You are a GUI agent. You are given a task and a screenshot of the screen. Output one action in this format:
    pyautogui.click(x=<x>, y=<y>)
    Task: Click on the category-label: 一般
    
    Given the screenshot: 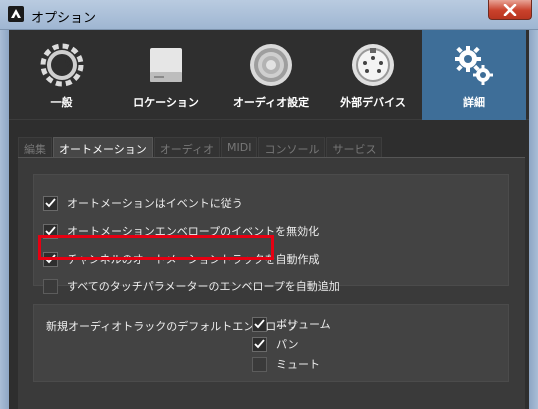 What is the action you would take?
    pyautogui.click(x=61, y=102)
    